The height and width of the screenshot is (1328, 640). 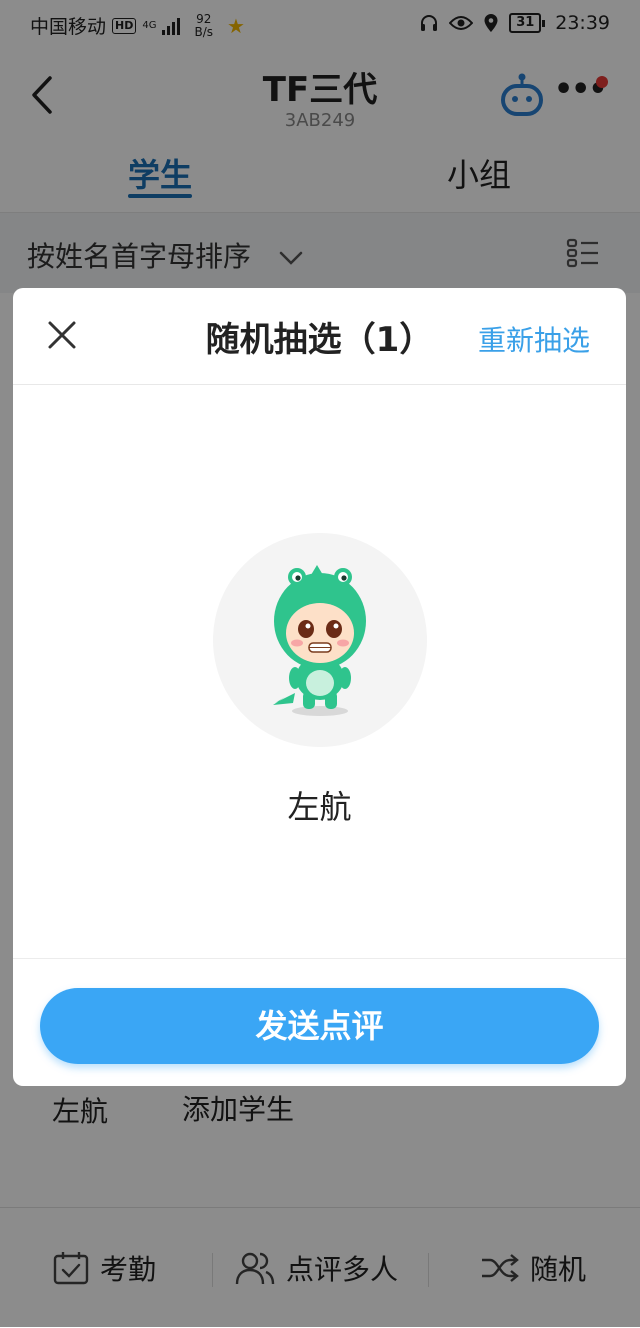 I want to click on avatar, so click(x=320, y=640).